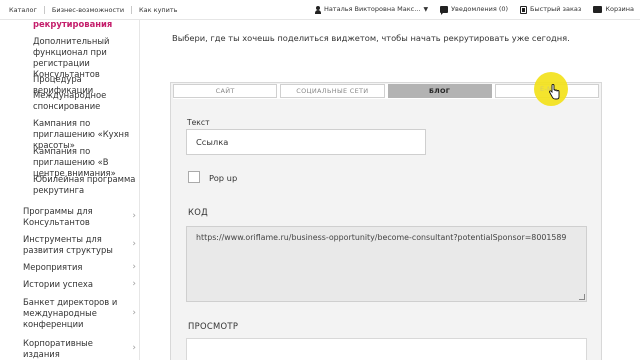 This screenshot has height=360, width=640. Describe the element at coordinates (68, 244) in the screenshot. I see `sidebar-item-label: Инструменты для развития структуры` at that location.